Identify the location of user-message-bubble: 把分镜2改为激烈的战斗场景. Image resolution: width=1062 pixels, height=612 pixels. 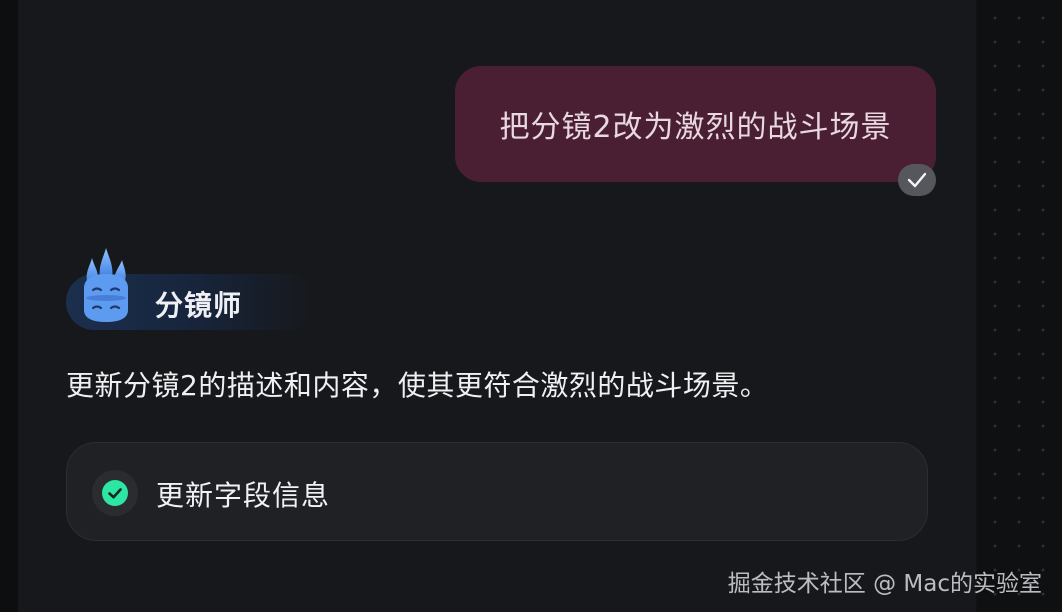
(695, 124).